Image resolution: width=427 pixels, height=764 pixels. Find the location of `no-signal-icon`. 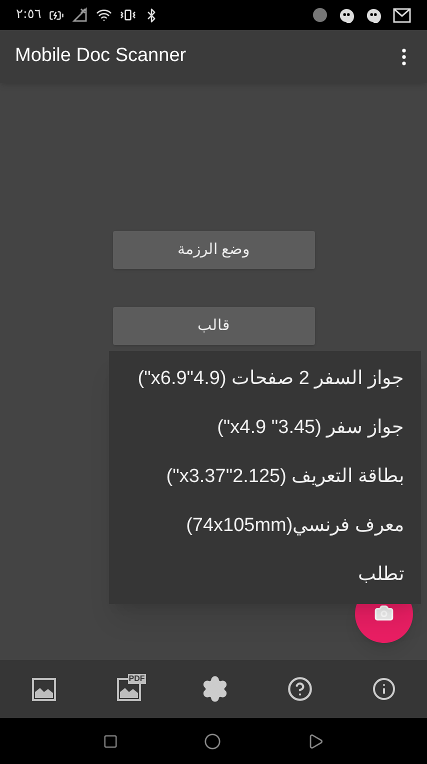

no-signal-icon is located at coordinates (80, 15).